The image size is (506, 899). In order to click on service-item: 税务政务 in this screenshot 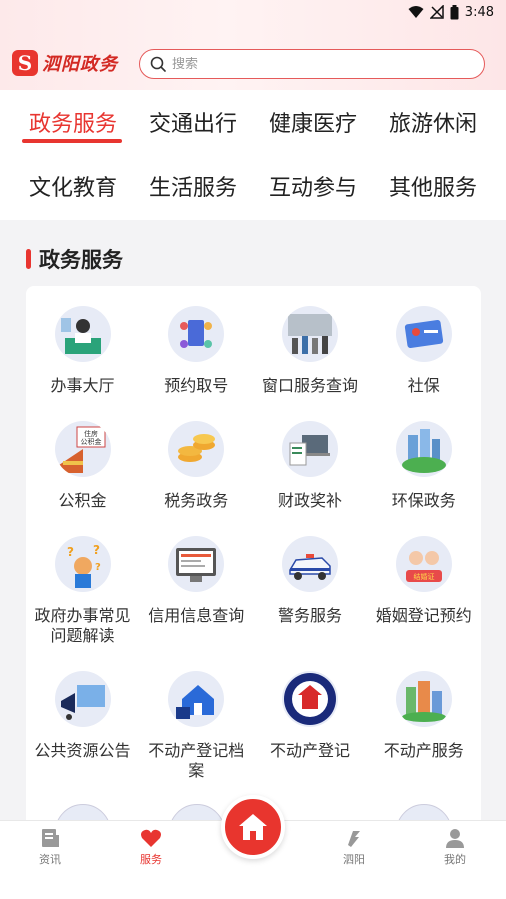, I will do `click(196, 466)`.